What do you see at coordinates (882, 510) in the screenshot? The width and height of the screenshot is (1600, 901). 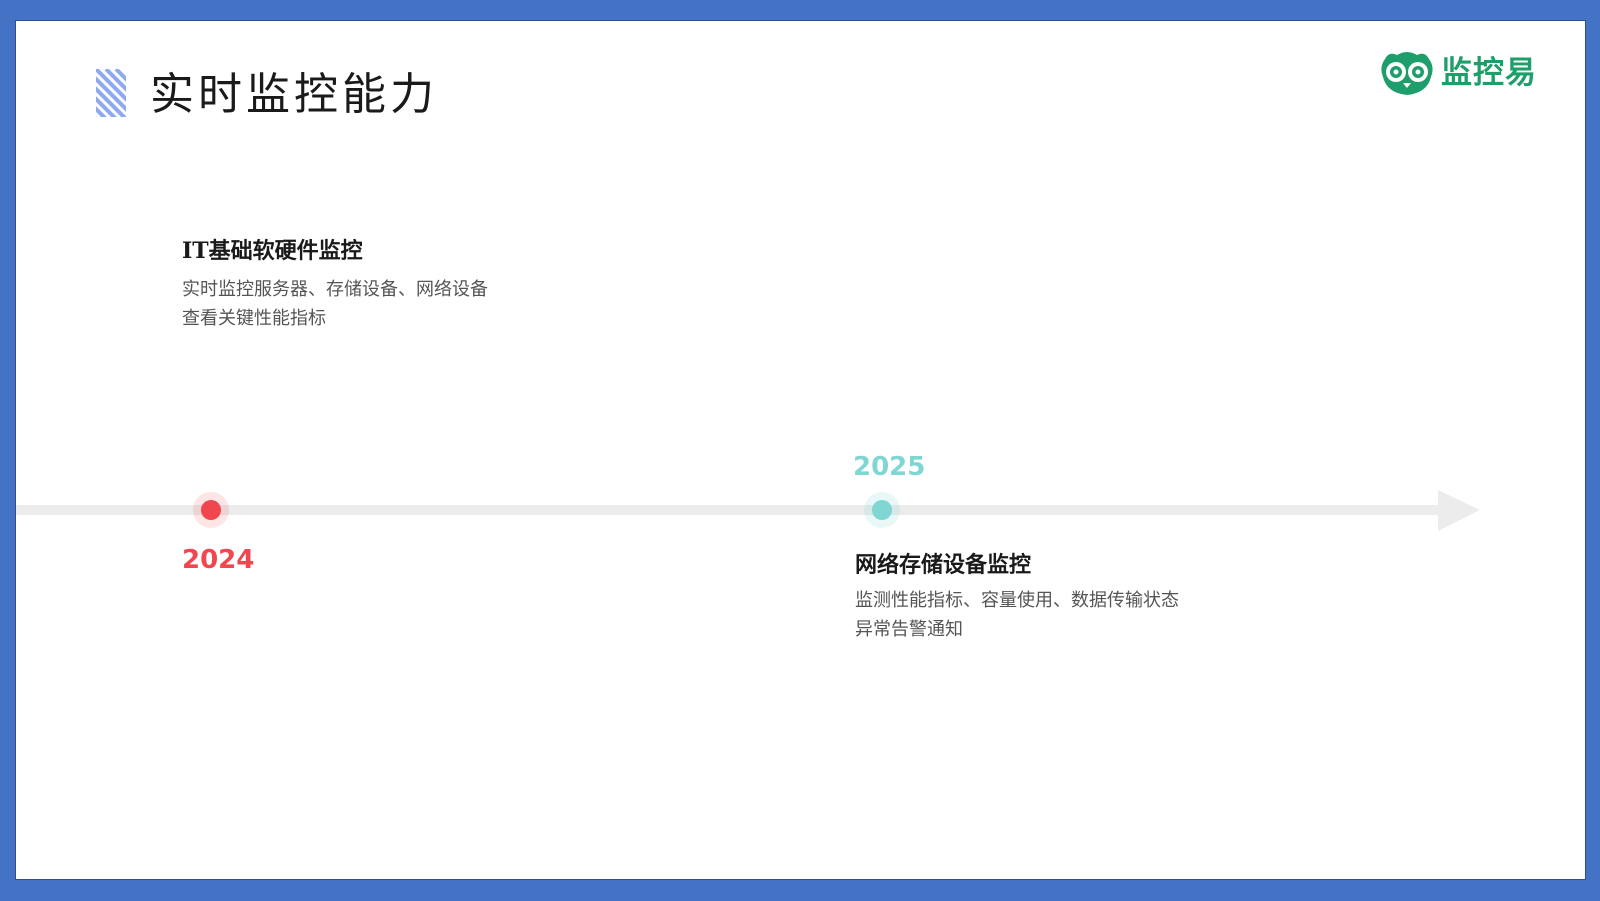 I see `milestone-2025-dot` at bounding box center [882, 510].